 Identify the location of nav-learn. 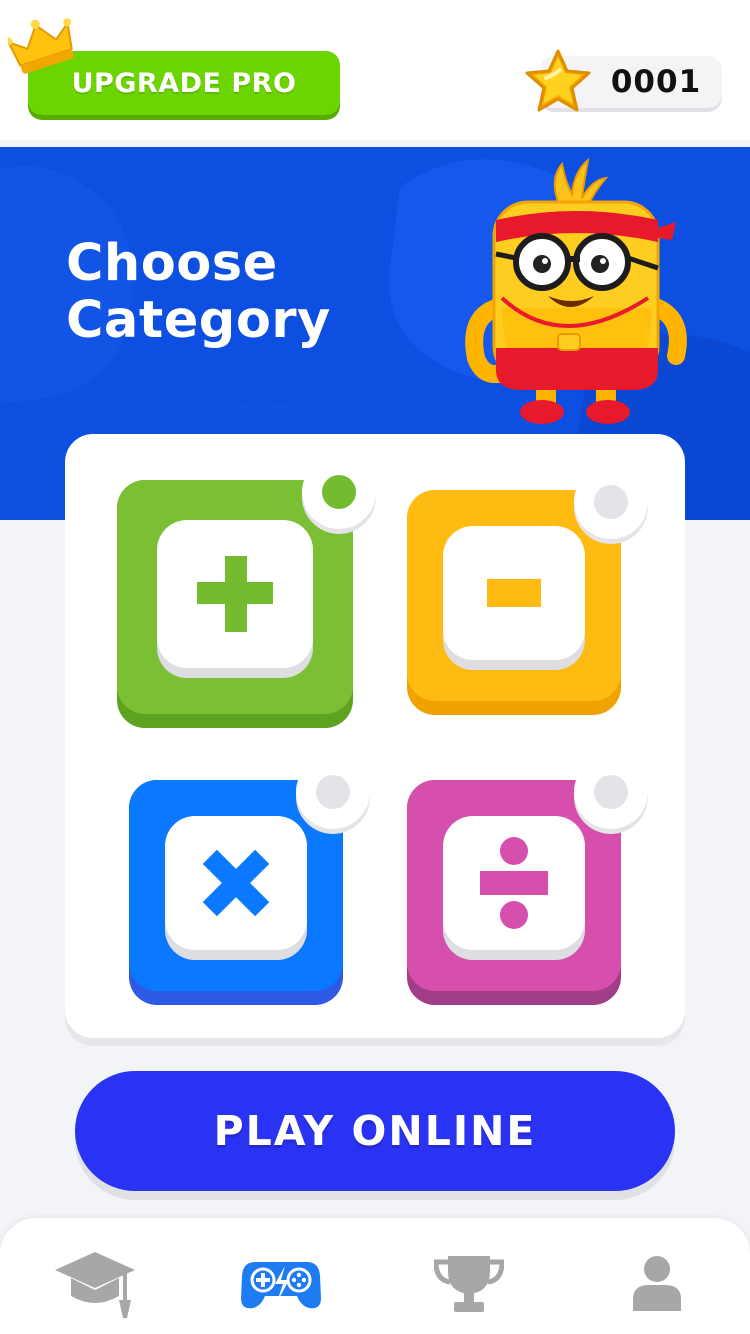
(95, 1284).